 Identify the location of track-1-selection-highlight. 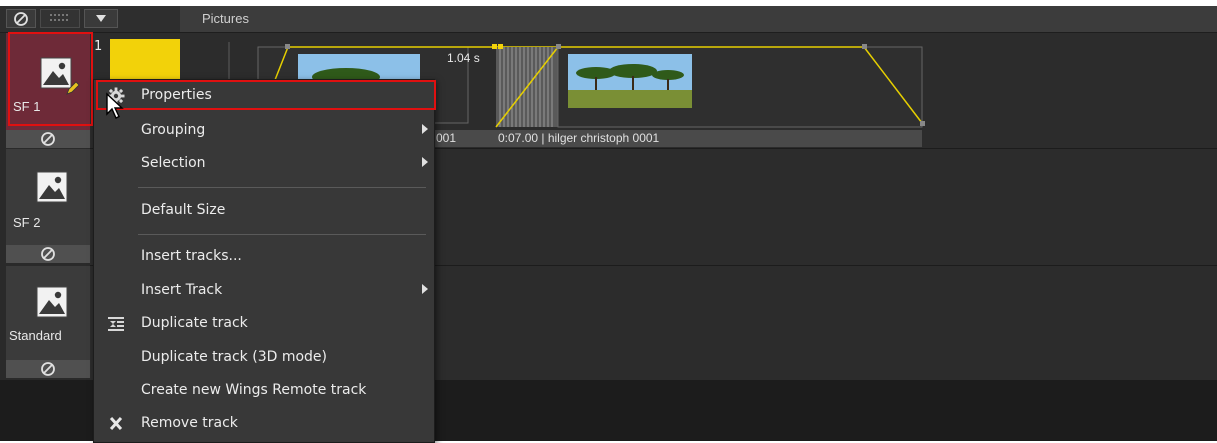
(50, 79).